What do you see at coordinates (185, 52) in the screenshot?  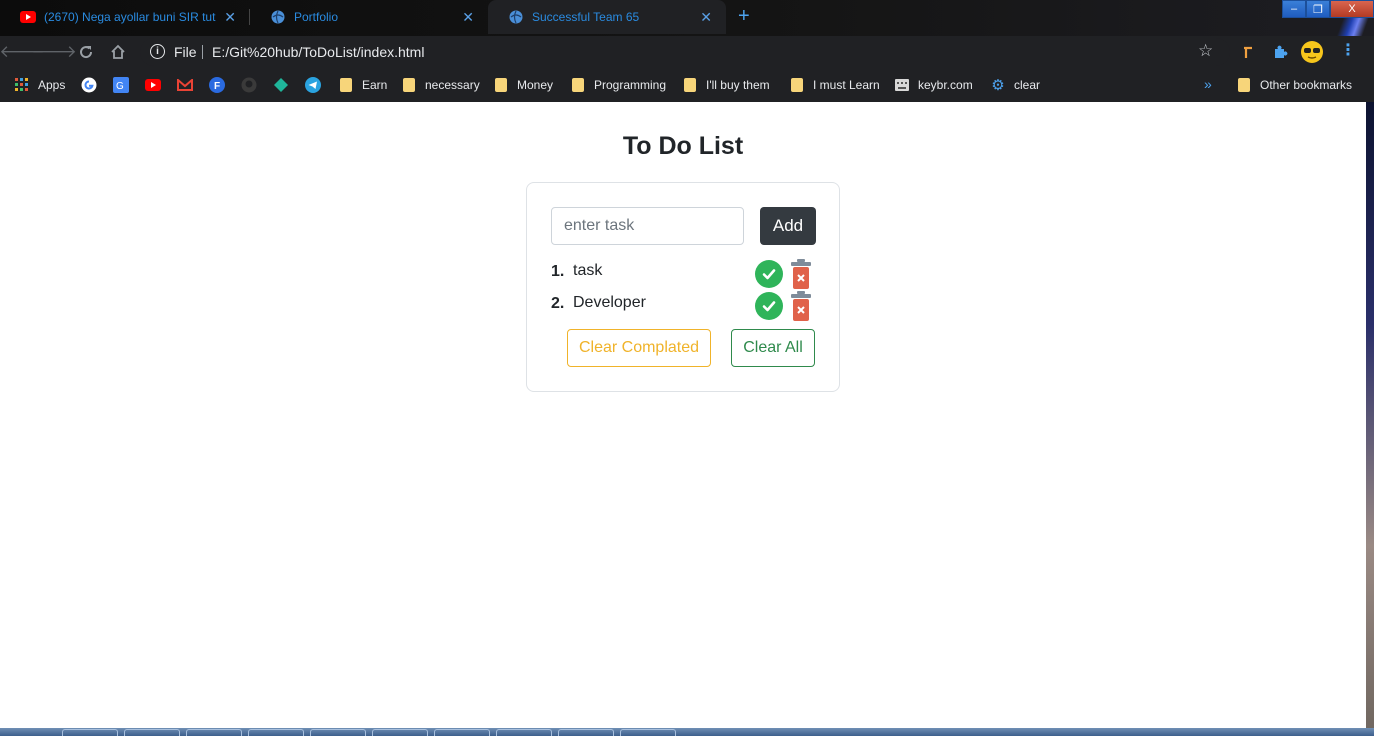 I see `scheme-label: File` at bounding box center [185, 52].